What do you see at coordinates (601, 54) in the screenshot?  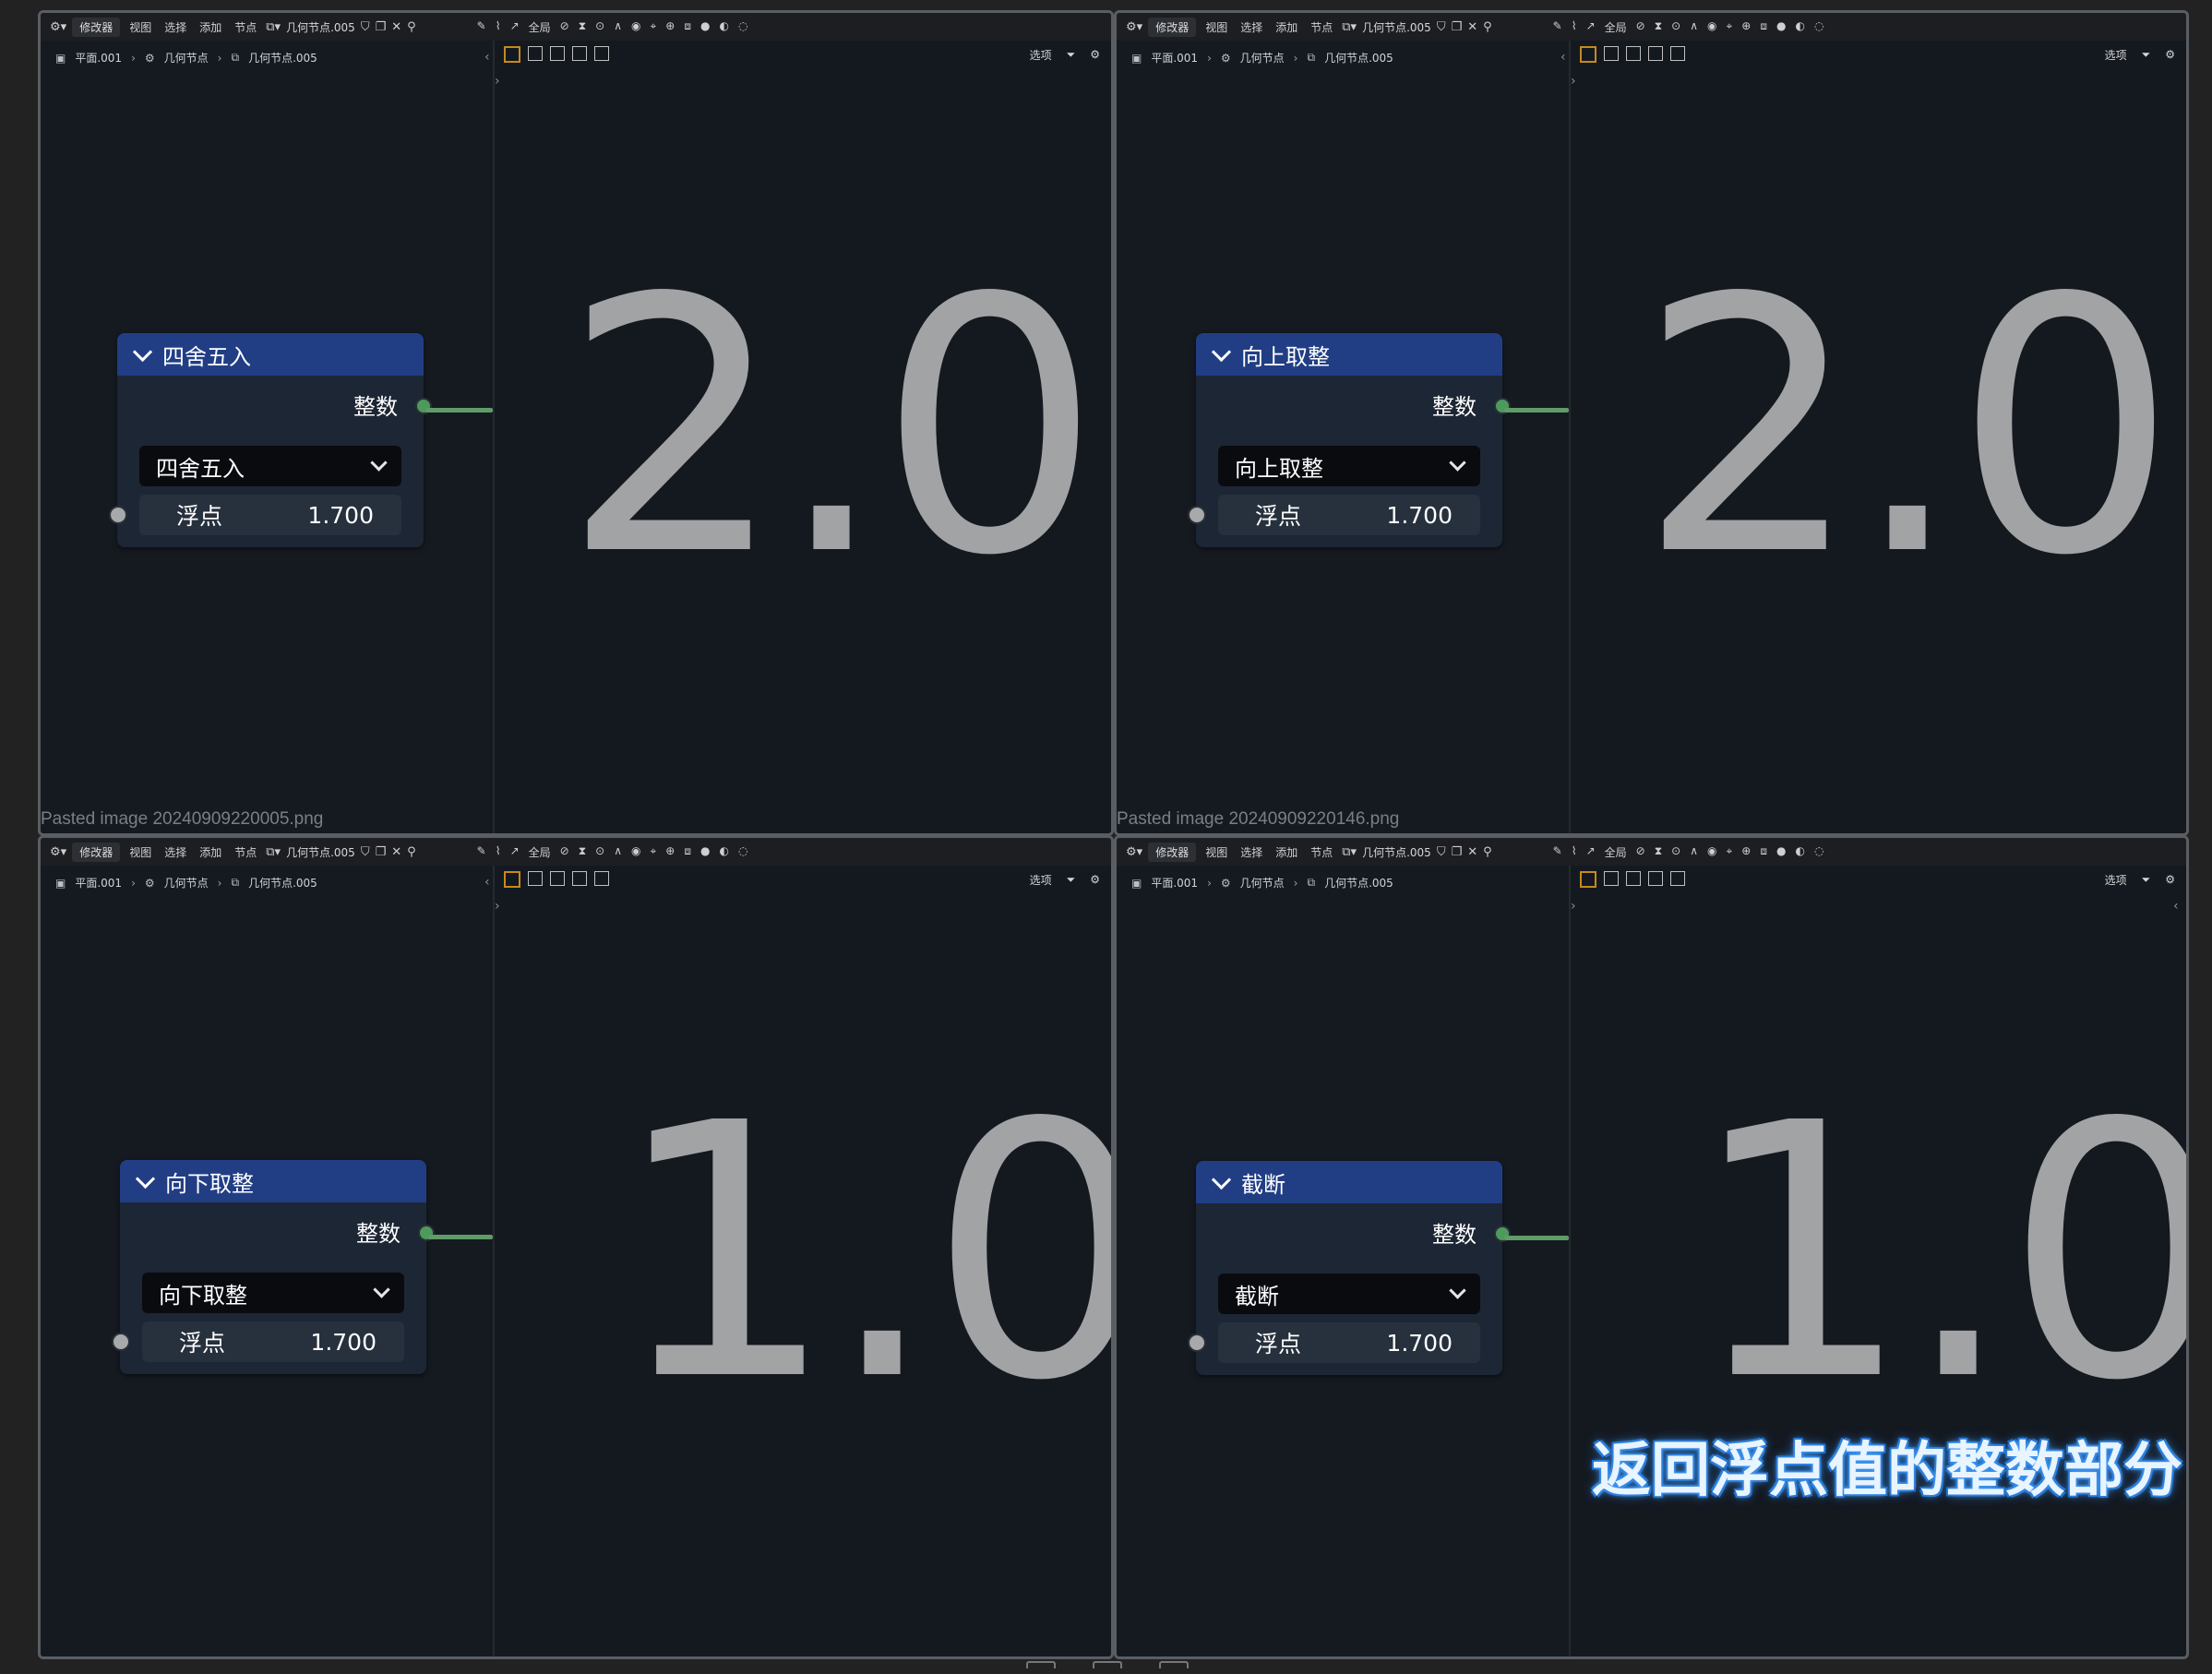 I see `select-mode-intersect-icon` at bounding box center [601, 54].